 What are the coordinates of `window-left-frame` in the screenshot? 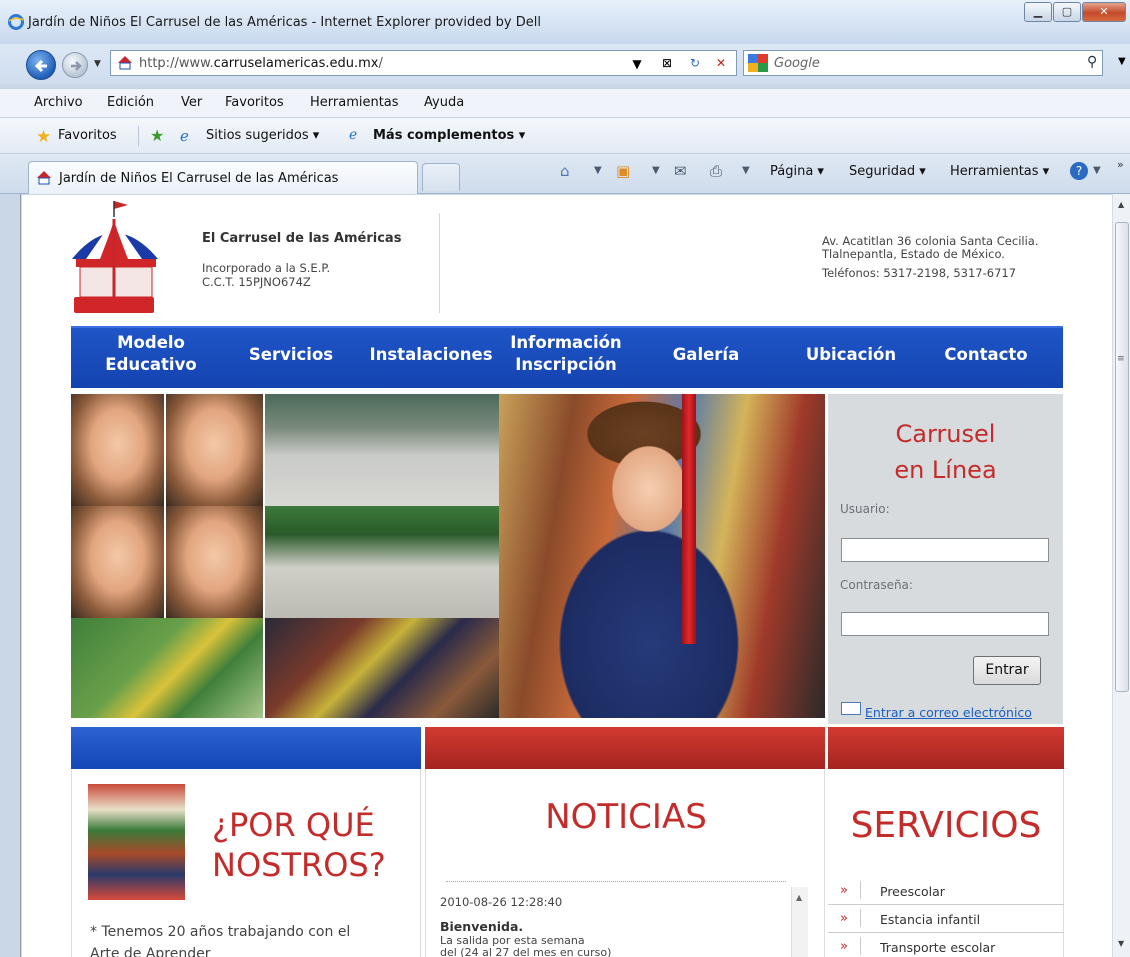 It's located at (10, 575).